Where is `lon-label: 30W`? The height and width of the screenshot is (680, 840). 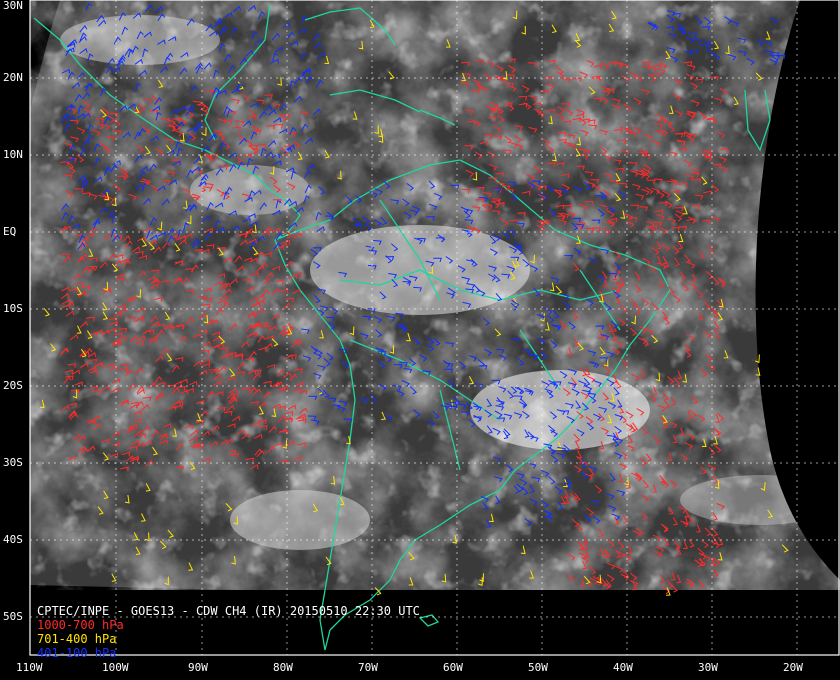 lon-label: 30W is located at coordinates (708, 667).